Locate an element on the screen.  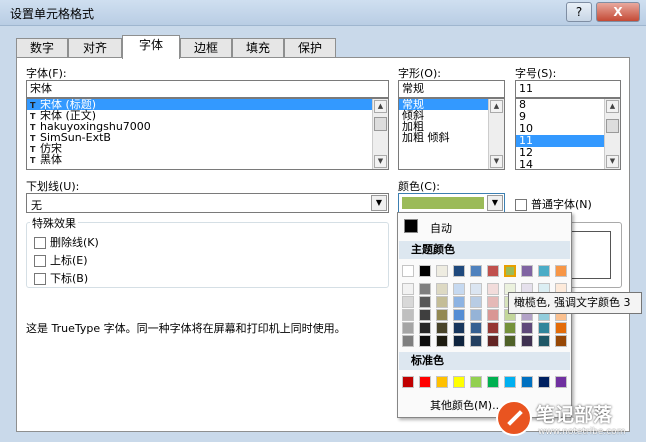
size-list: 8 9 10 11 12 14 ▲ ▼ is located at coordinates (568, 134).